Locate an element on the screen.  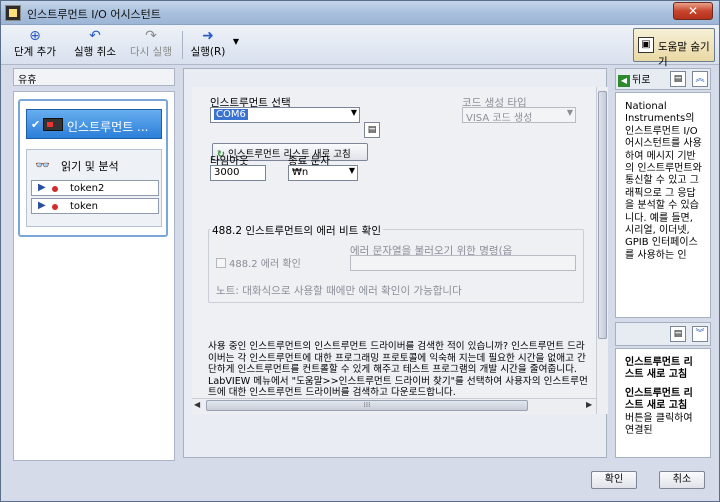
token-name: token is located at coordinates (84, 206).